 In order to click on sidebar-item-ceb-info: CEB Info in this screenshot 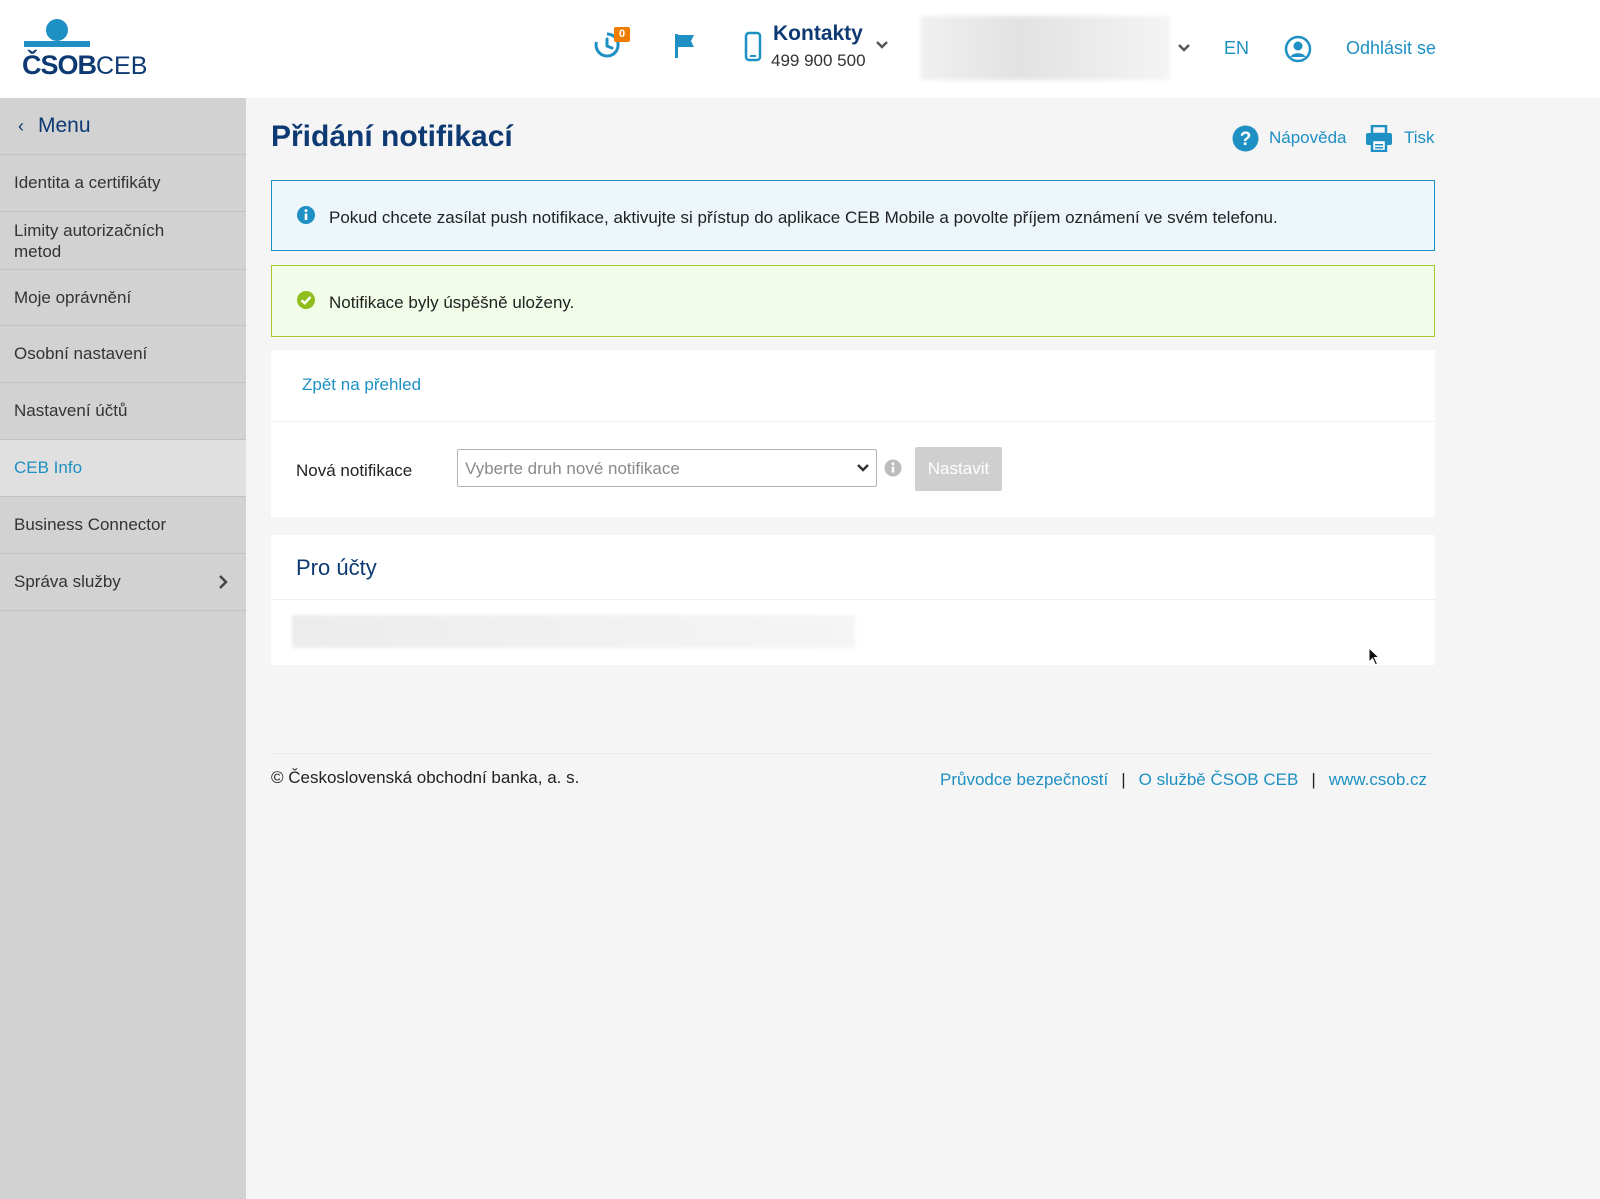, I will do `click(123, 468)`.